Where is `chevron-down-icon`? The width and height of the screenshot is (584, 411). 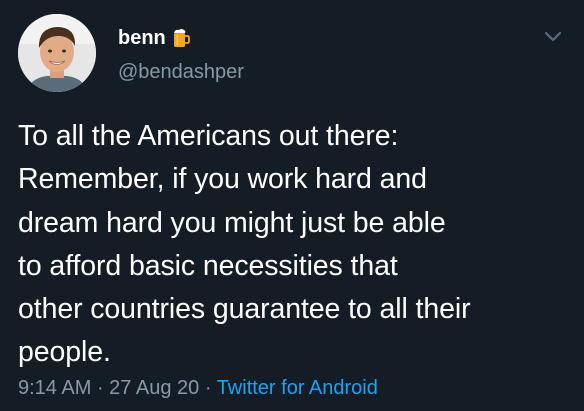
chevron-down-icon is located at coordinates (553, 37).